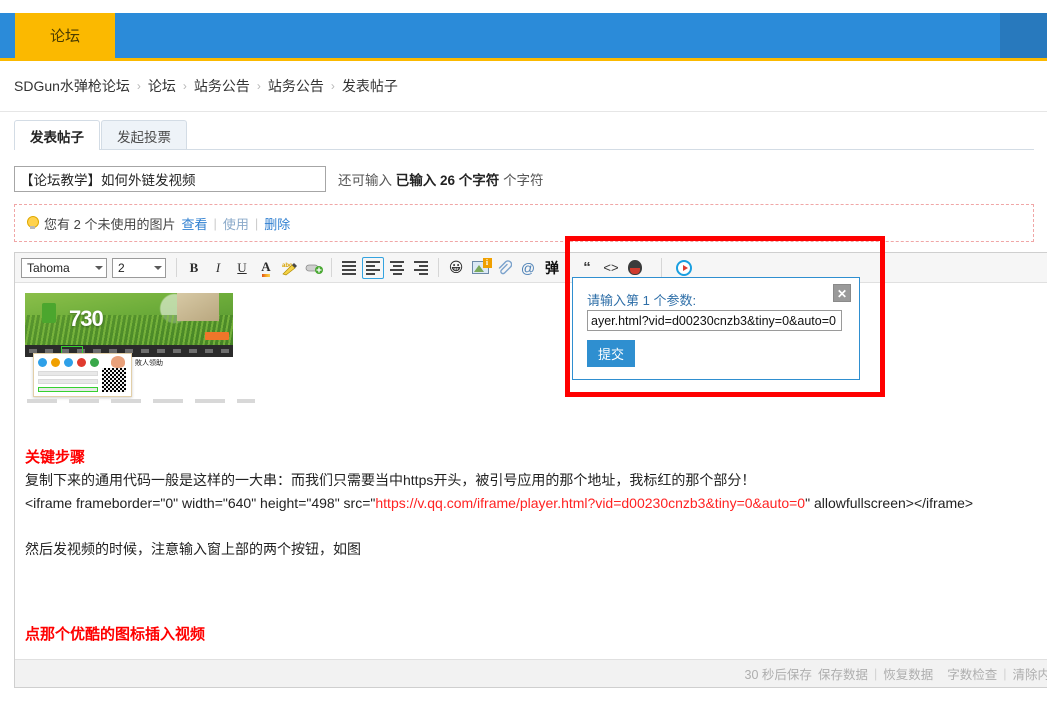 This screenshot has width=1047, height=718. I want to click on breadcrumb-item-0: SDGun水弹枪论坛, so click(72, 86).